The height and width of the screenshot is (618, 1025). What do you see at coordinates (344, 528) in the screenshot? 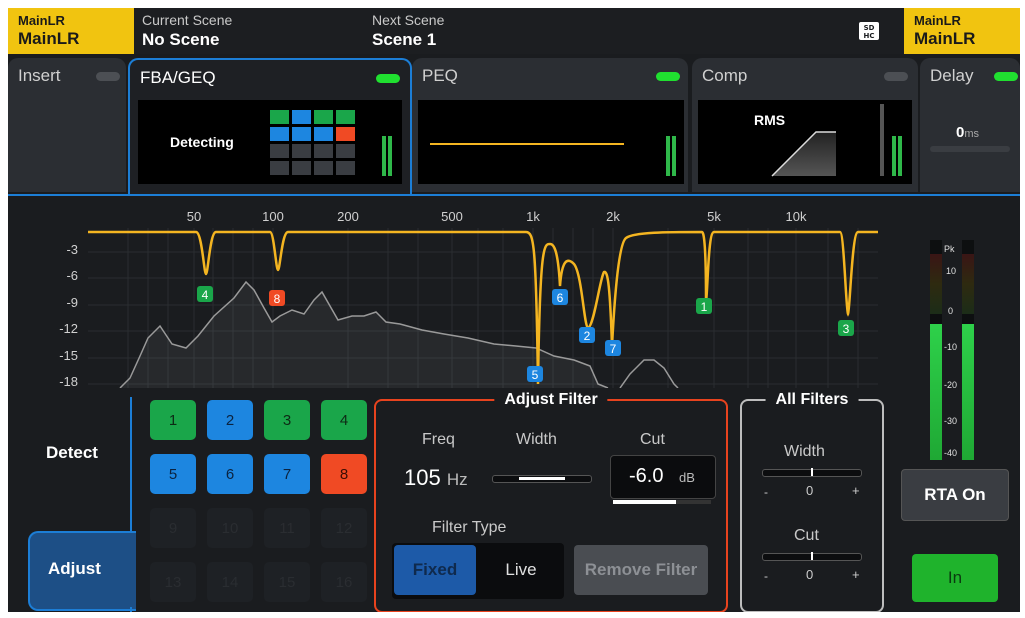
I see `filter-cell-12: 12` at bounding box center [344, 528].